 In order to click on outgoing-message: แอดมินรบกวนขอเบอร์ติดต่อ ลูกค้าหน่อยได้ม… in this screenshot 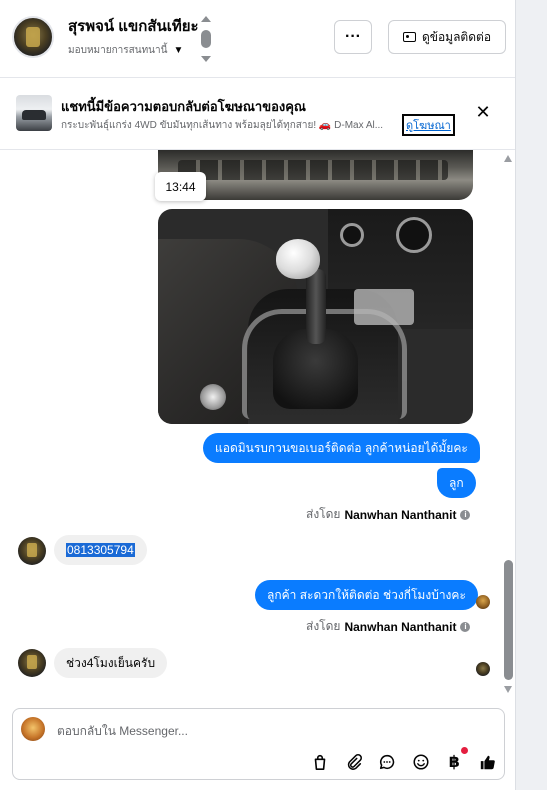, I will do `click(341, 448)`.